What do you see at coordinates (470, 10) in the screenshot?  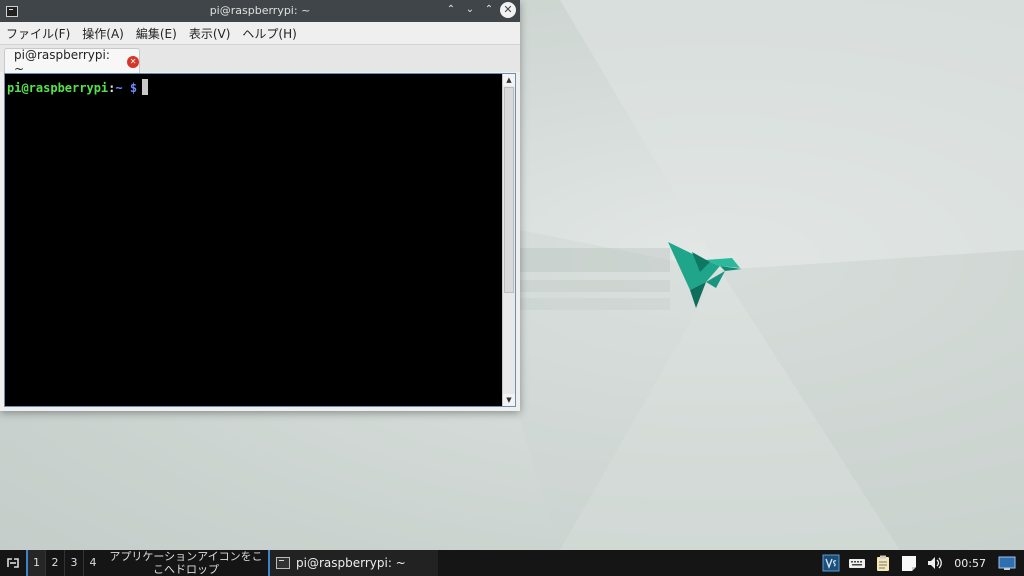 I see `minimize-button: ⌄` at bounding box center [470, 10].